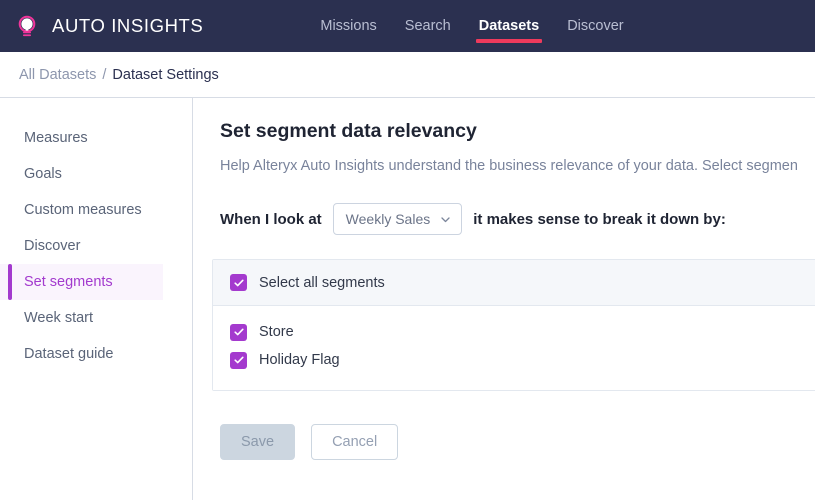 The image size is (815, 501). I want to click on segment-row: Store, so click(522, 332).